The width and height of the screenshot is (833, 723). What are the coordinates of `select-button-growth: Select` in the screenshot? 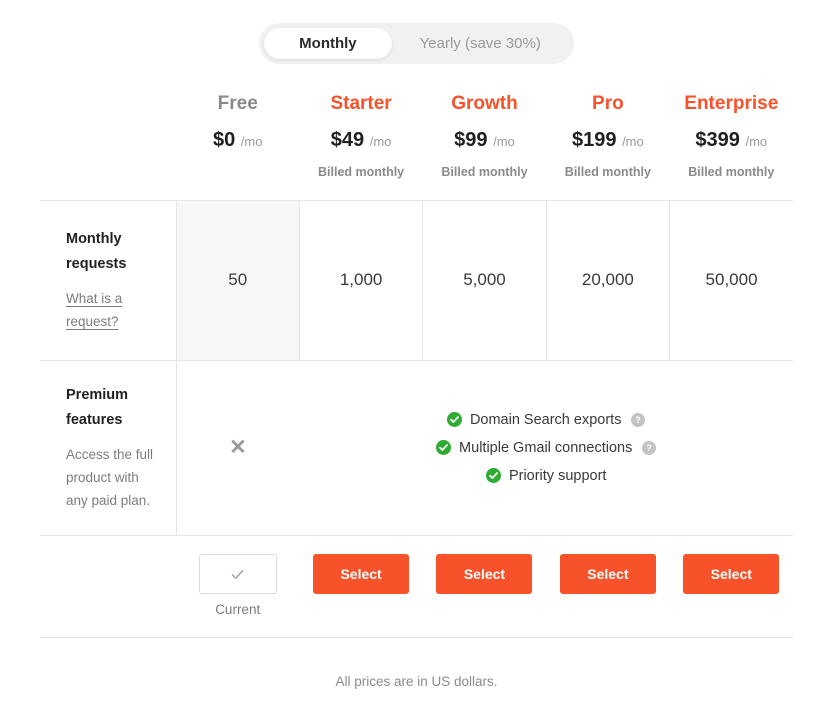 It's located at (484, 573).